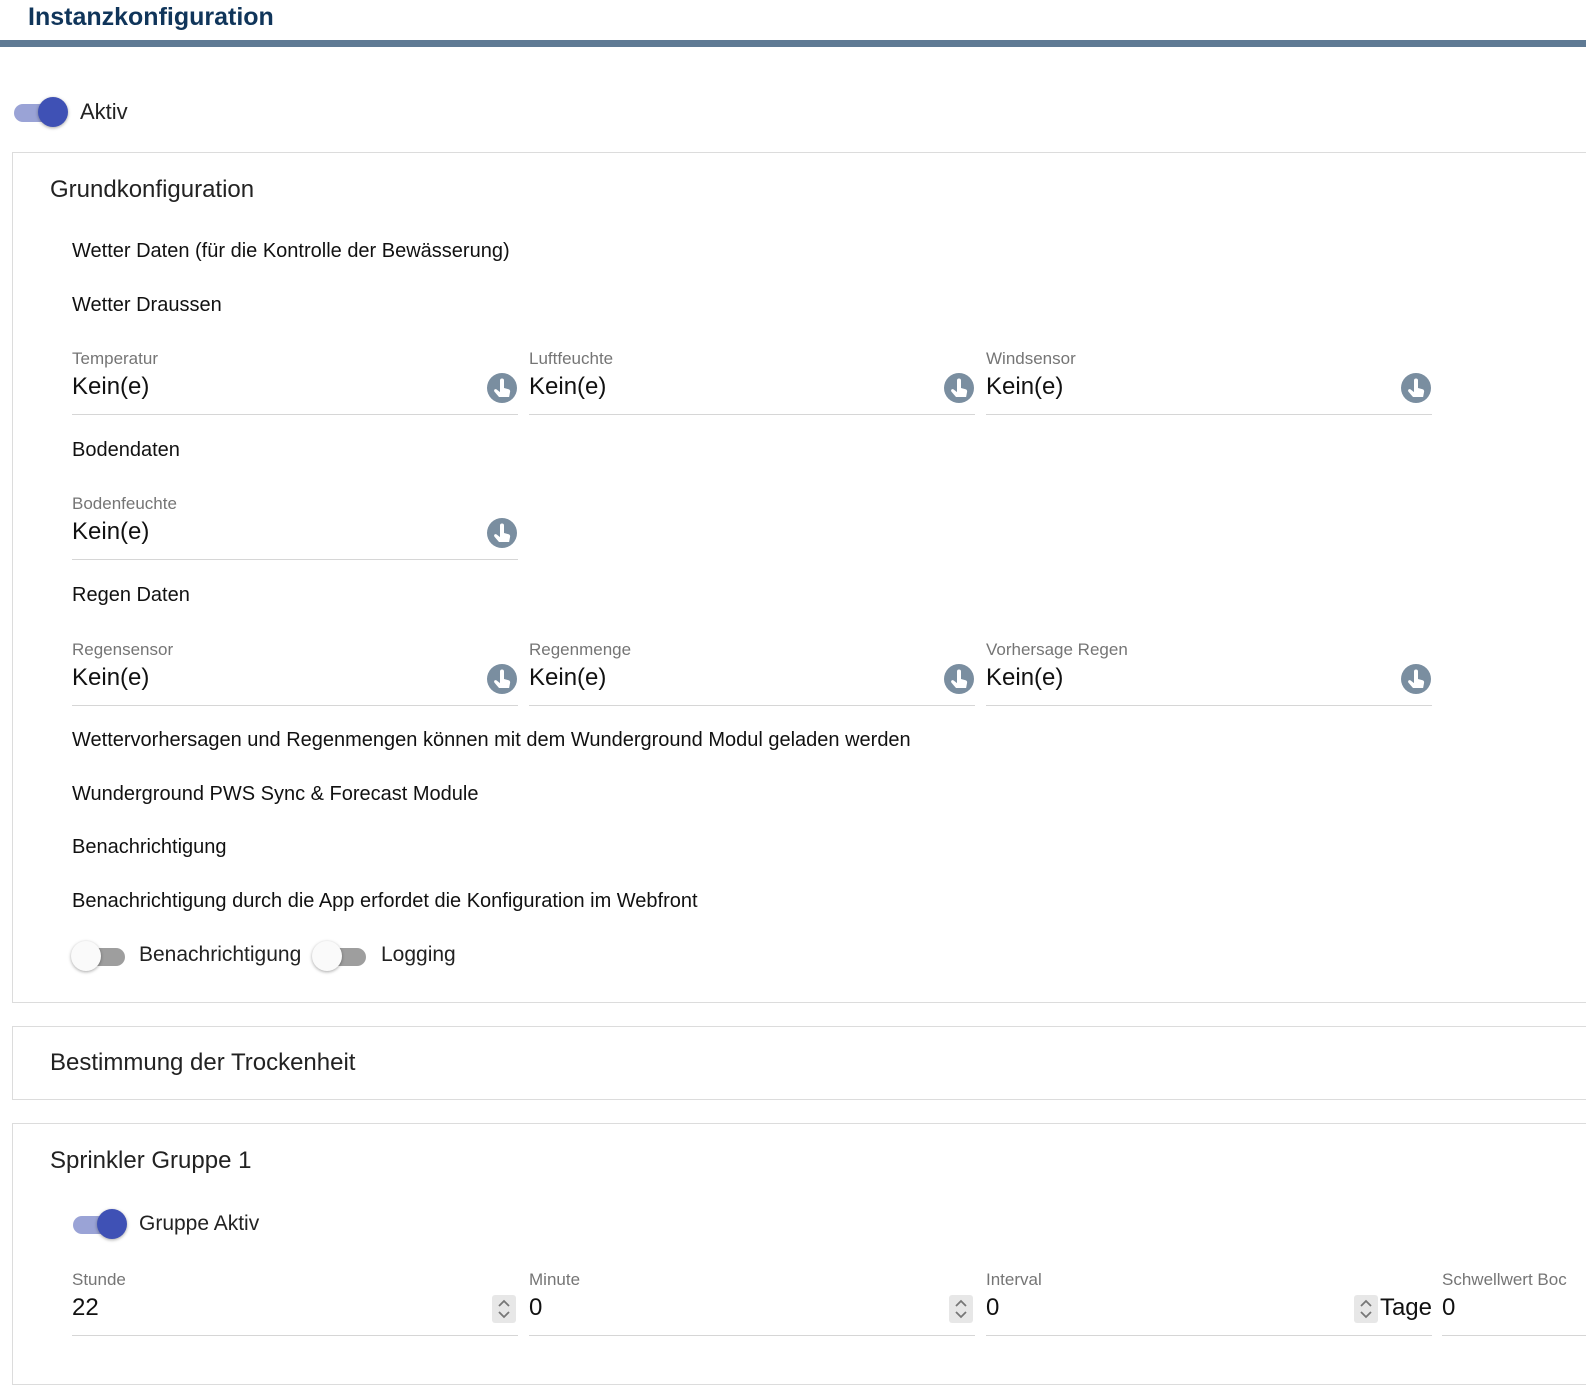 The width and height of the screenshot is (1586, 1385). Describe the element at coordinates (151, 17) in the screenshot. I see `page-title: Instanzkonfiguration` at that location.